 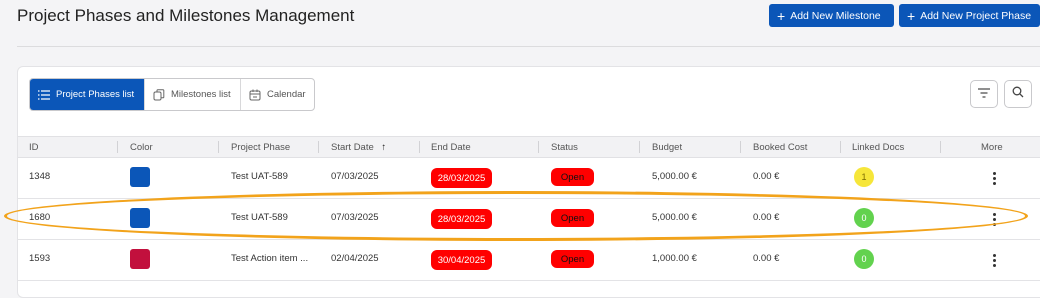 I want to click on copy-icon, so click(x=159, y=94).